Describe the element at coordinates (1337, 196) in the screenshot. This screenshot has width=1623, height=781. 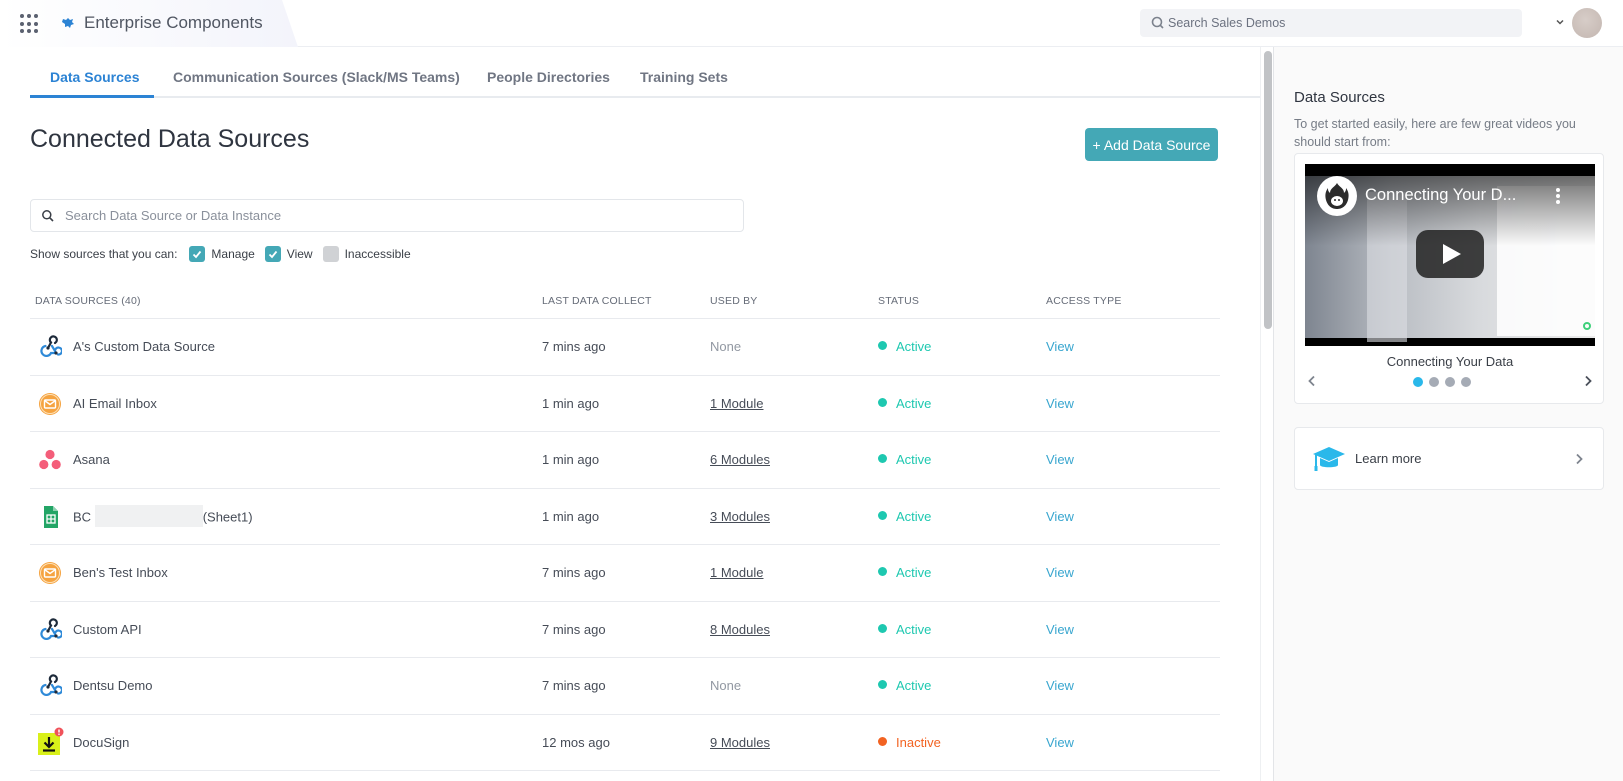
I see `channel-logo-icon` at that location.